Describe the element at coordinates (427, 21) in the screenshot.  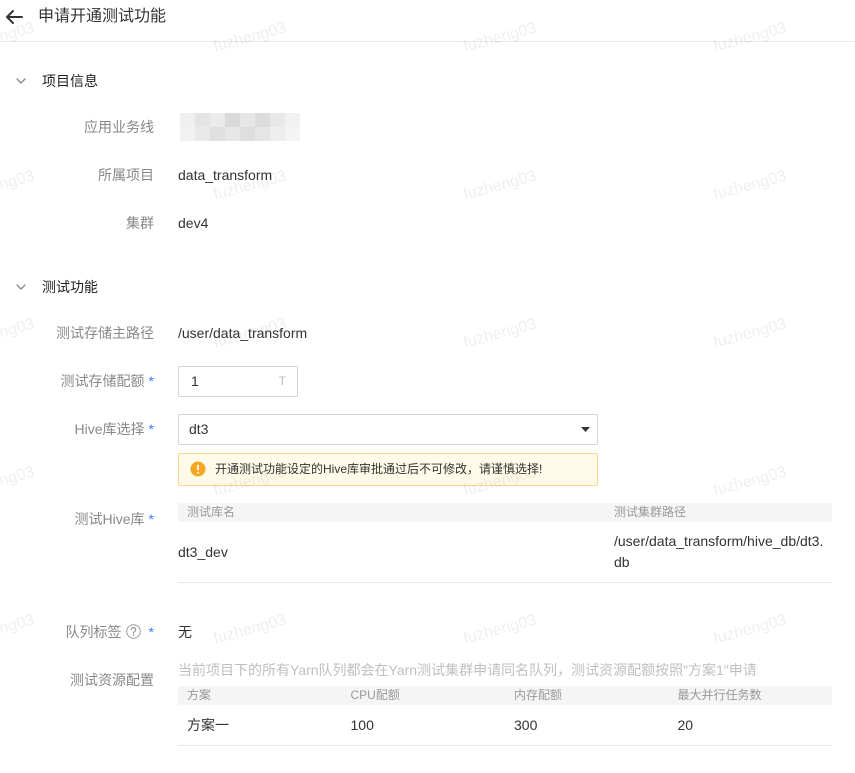
I see `page-header: 申请开通测试功能` at that location.